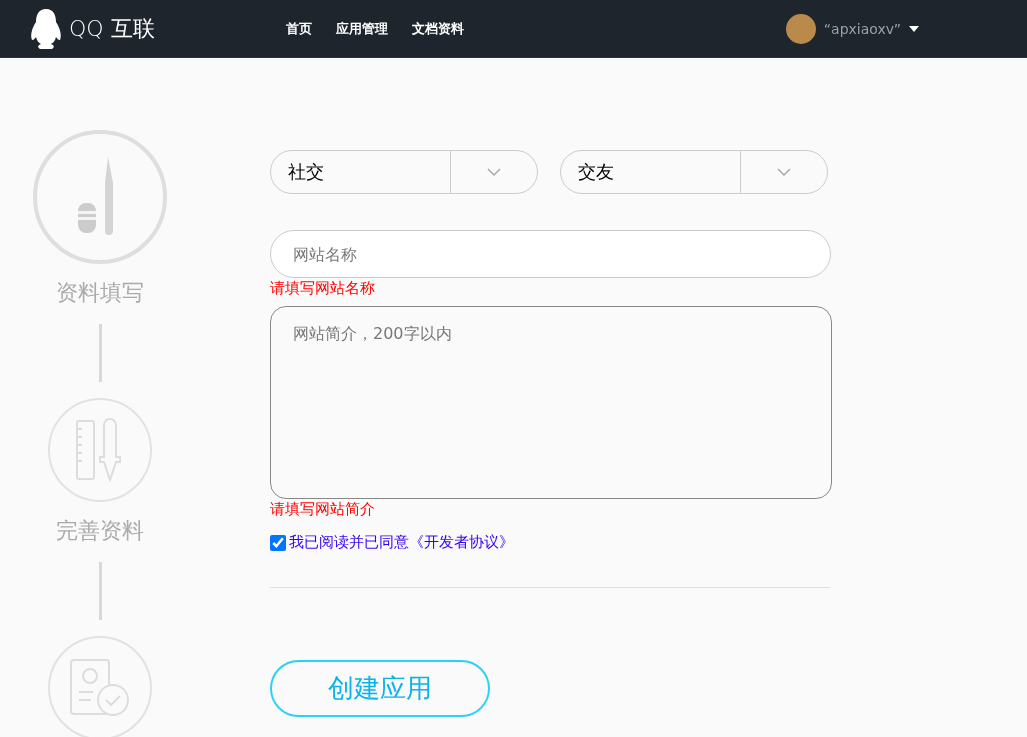 Image resolution: width=1027 pixels, height=737 pixels. I want to click on avatar, so click(800, 28).